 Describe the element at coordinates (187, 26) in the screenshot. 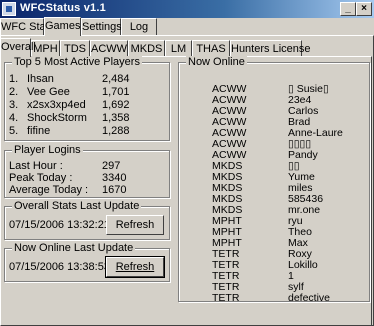

I see `main-tab-row: WFC Status Games Settings Log` at that location.